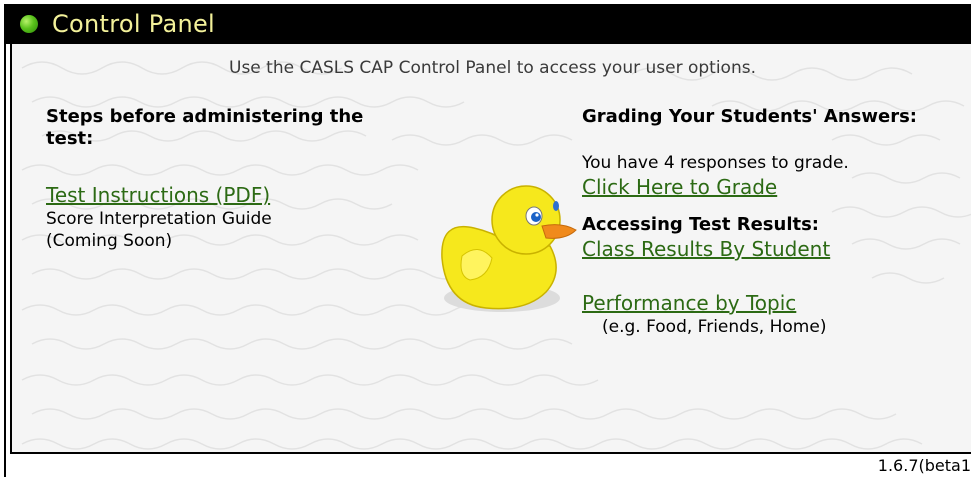 Image resolution: width=971 pixels, height=477 pixels. I want to click on grade-link: Click Here to Grade, so click(679, 187).